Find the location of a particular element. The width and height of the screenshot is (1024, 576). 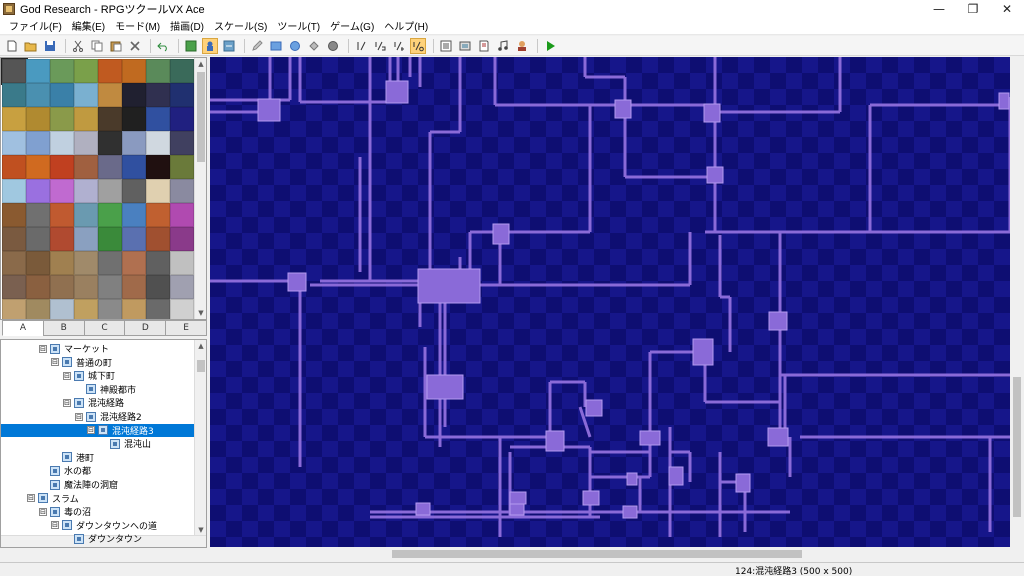

map-horizontal-scrollbar is located at coordinates (610, 554).